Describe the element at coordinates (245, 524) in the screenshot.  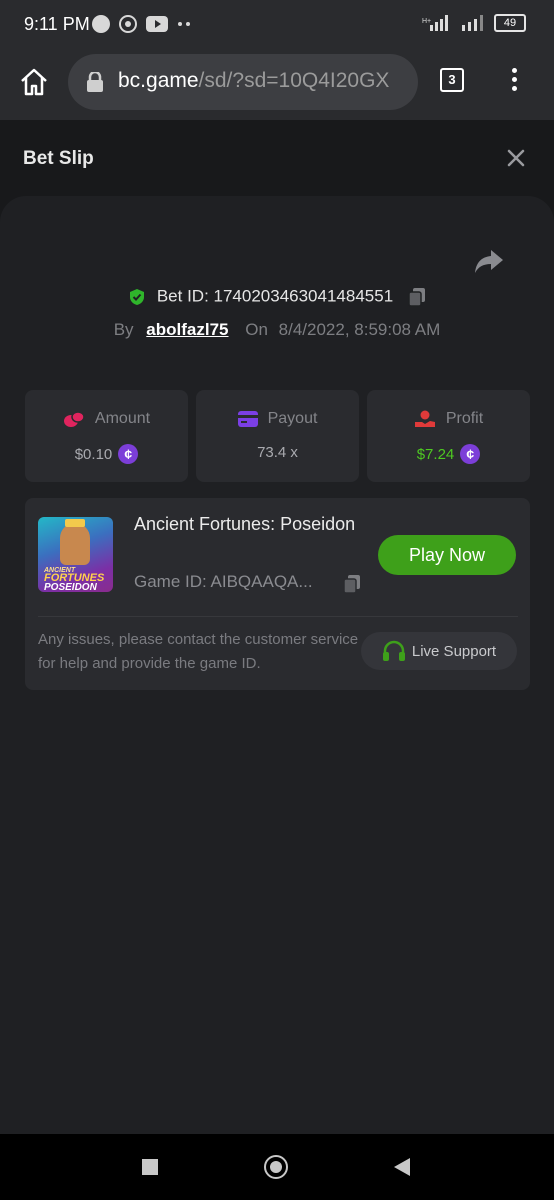
I see `game-title: Ancient Fortunes: Poseidon` at that location.